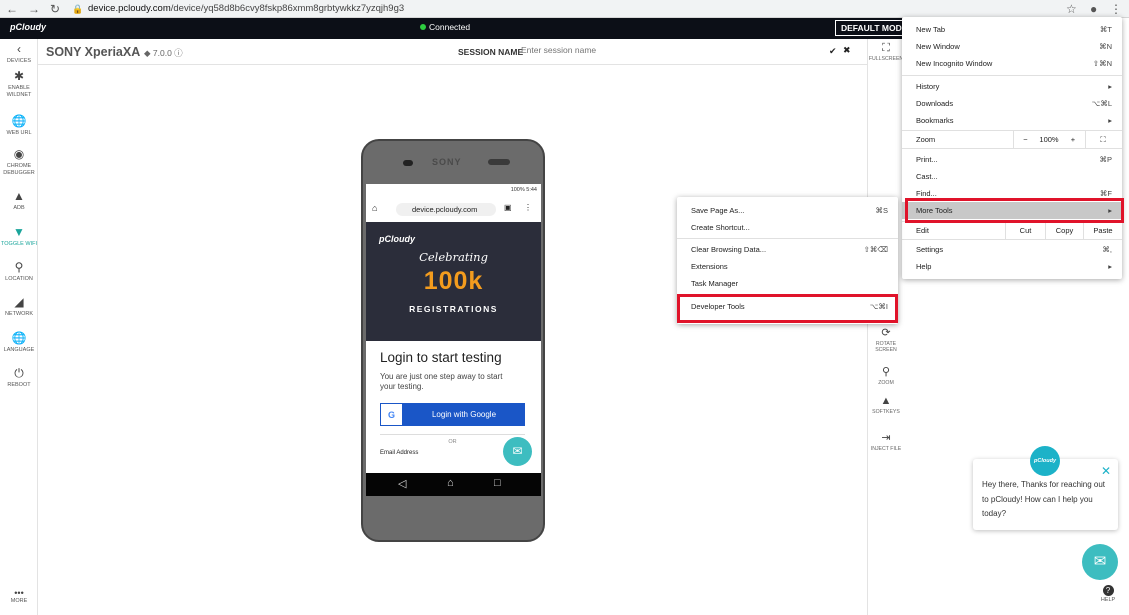 This screenshot has height=615, width=1129. What do you see at coordinates (847, 50) in the screenshot?
I see `close-icon: ✖` at bounding box center [847, 50].